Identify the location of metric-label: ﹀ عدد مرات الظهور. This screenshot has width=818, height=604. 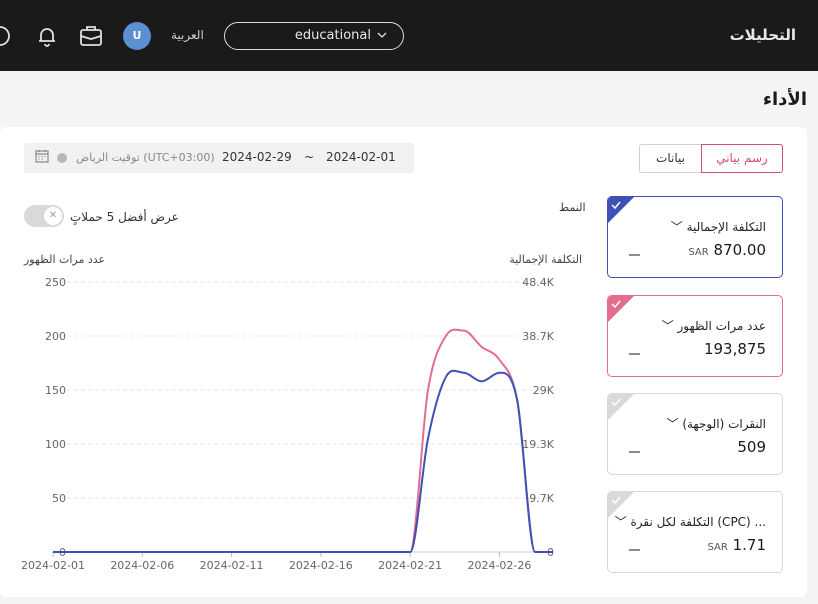
(713, 326).